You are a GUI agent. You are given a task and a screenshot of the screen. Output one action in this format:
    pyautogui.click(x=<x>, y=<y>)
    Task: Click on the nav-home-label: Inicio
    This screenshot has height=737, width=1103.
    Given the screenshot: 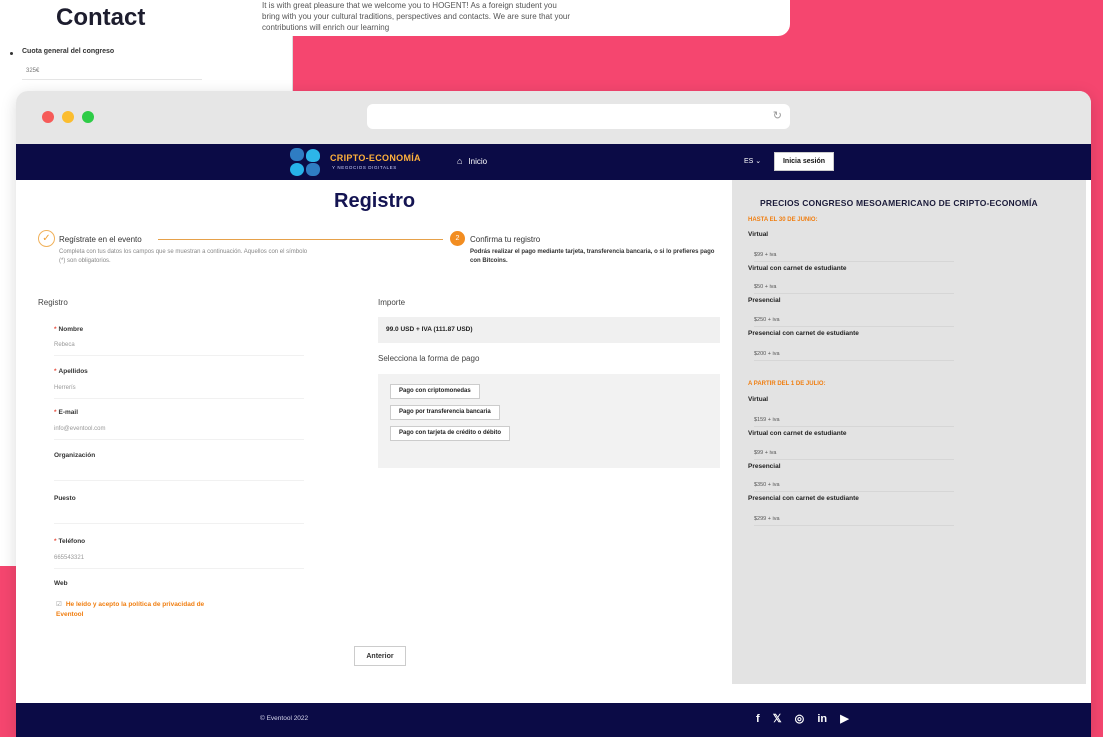 What is the action you would take?
    pyautogui.click(x=478, y=161)
    